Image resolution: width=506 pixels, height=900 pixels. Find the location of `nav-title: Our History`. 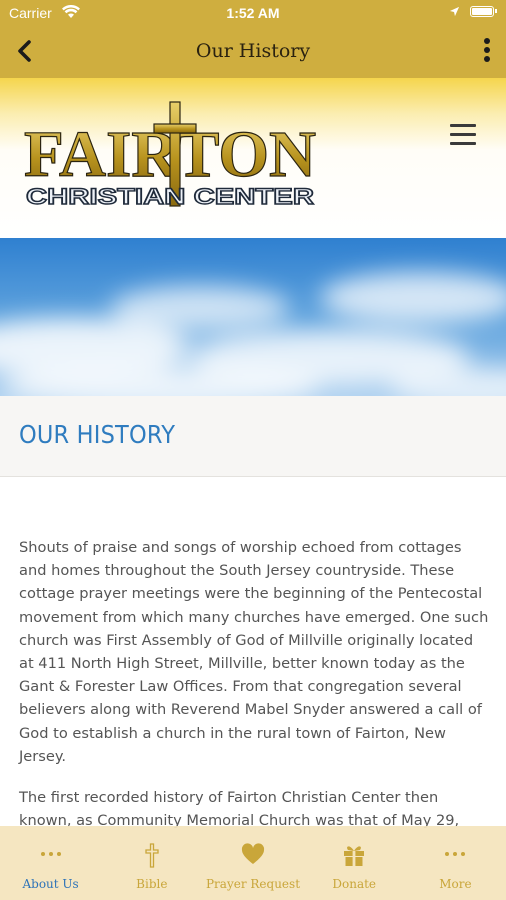

nav-title: Our History is located at coordinates (253, 51).